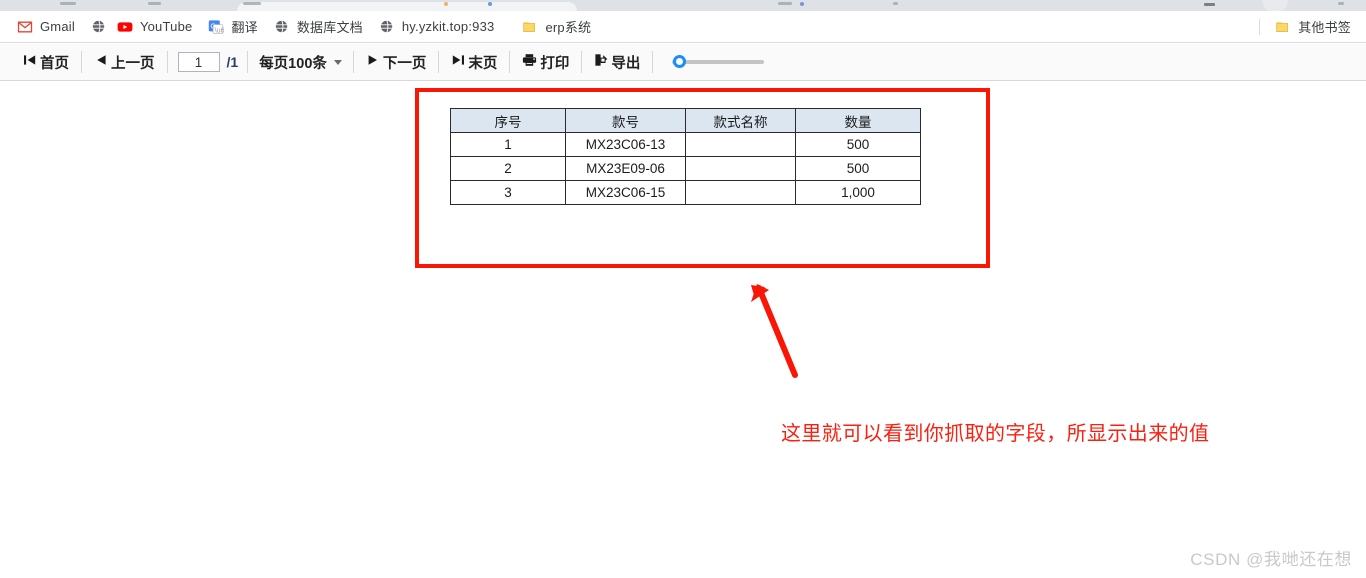  What do you see at coordinates (508, 144) in the screenshot?
I see `cell-index: 1` at bounding box center [508, 144].